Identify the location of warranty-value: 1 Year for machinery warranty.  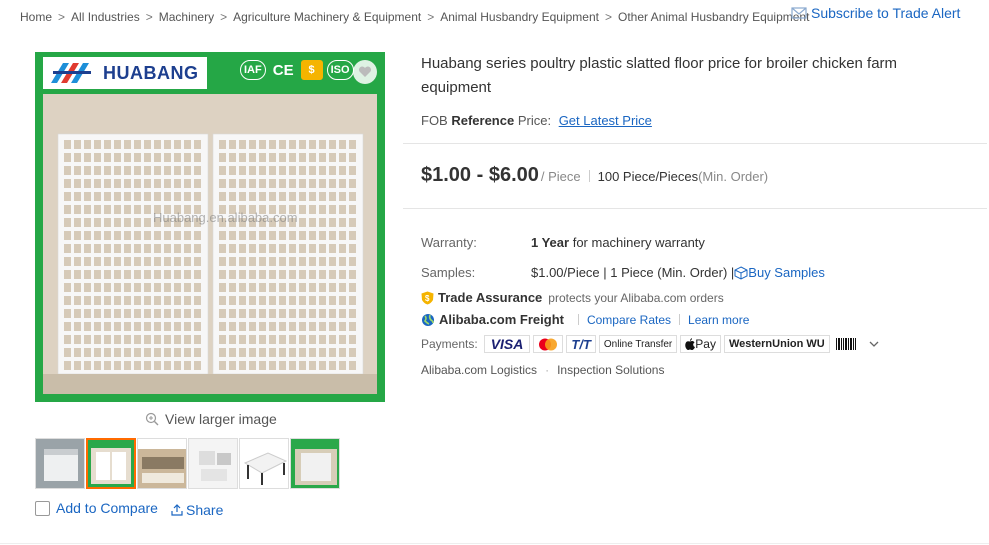
(618, 242).